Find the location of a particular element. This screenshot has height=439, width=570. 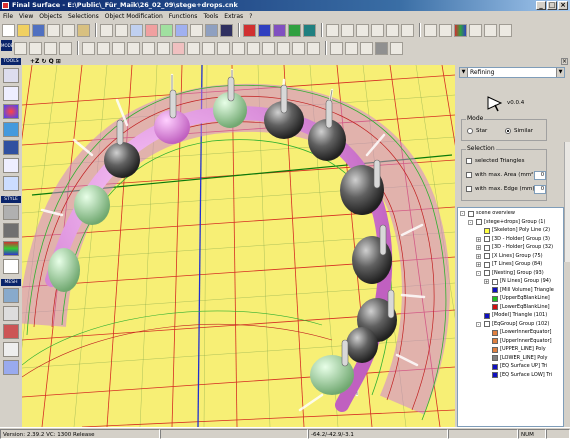

copy-icon is located at coordinates (68, 30).